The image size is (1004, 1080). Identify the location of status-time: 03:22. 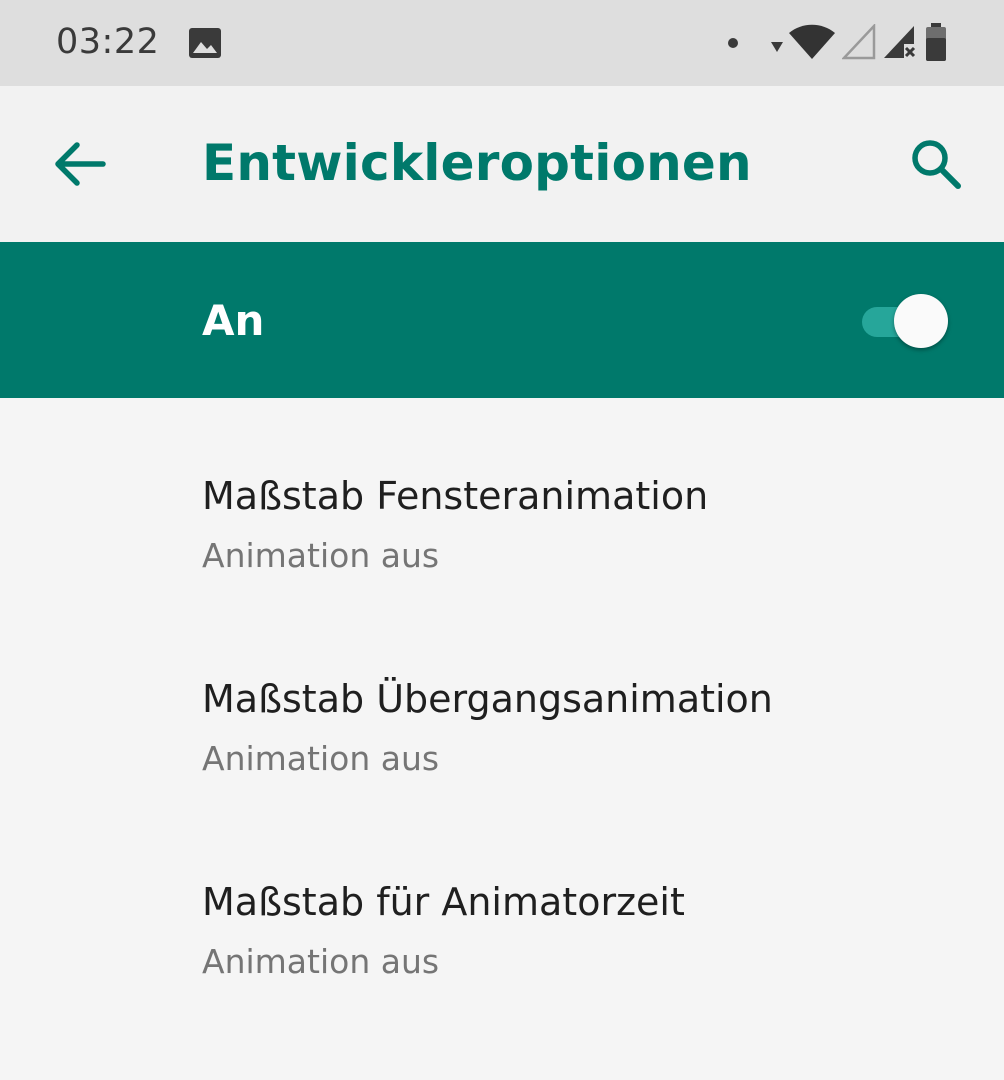
(108, 42).